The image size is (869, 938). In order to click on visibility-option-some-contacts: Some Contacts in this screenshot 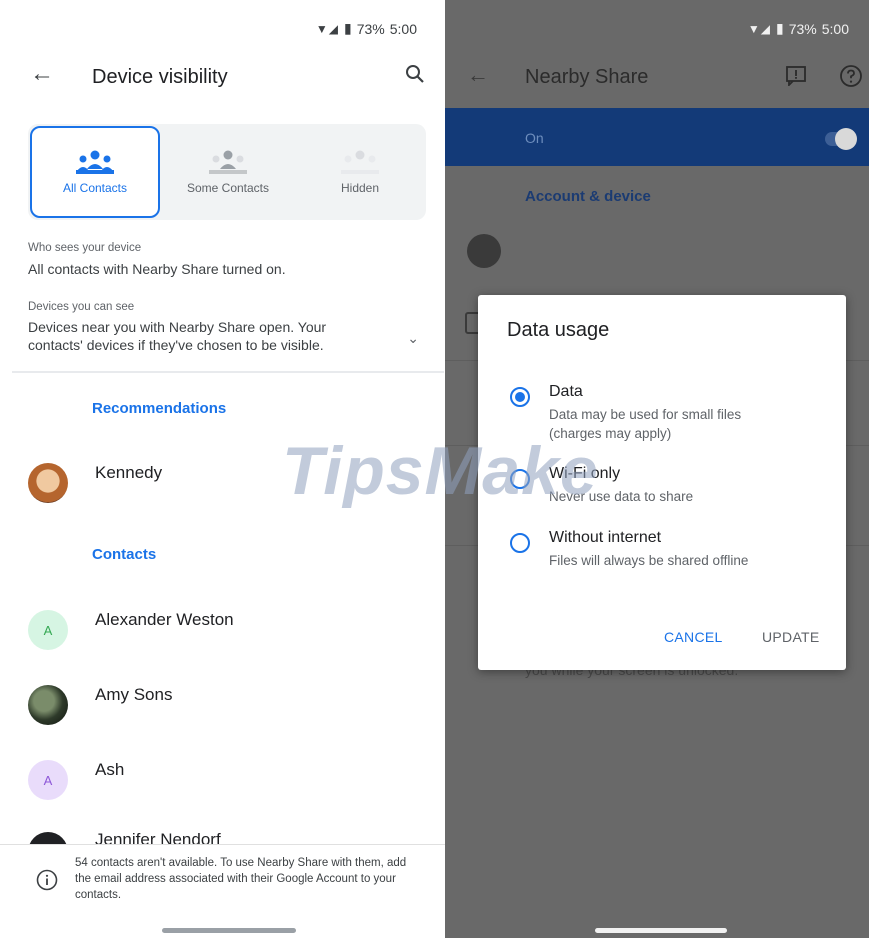, I will do `click(228, 172)`.